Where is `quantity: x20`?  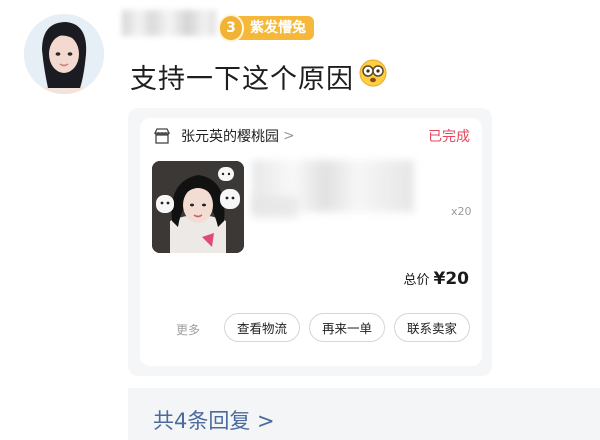
quantity: x20 is located at coordinates (461, 211).